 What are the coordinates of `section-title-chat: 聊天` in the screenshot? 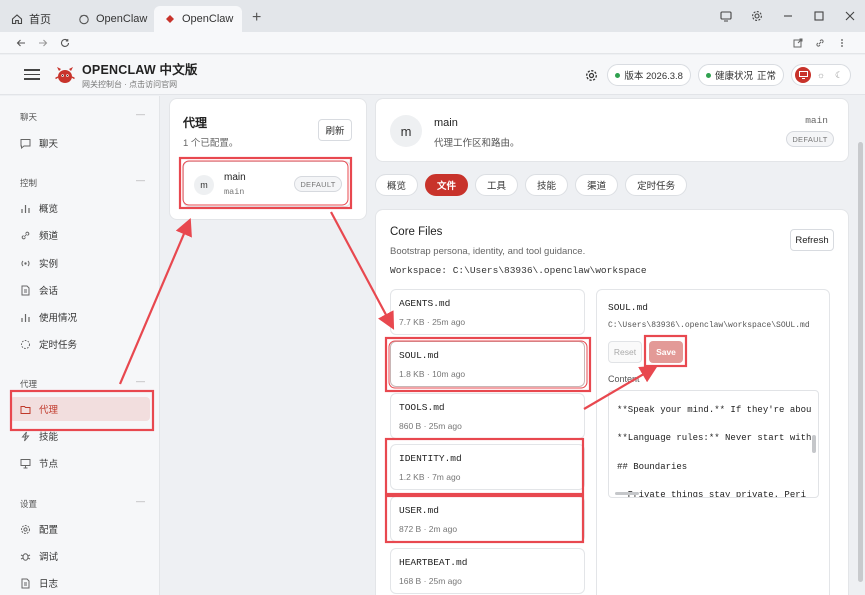 It's located at (29, 117).